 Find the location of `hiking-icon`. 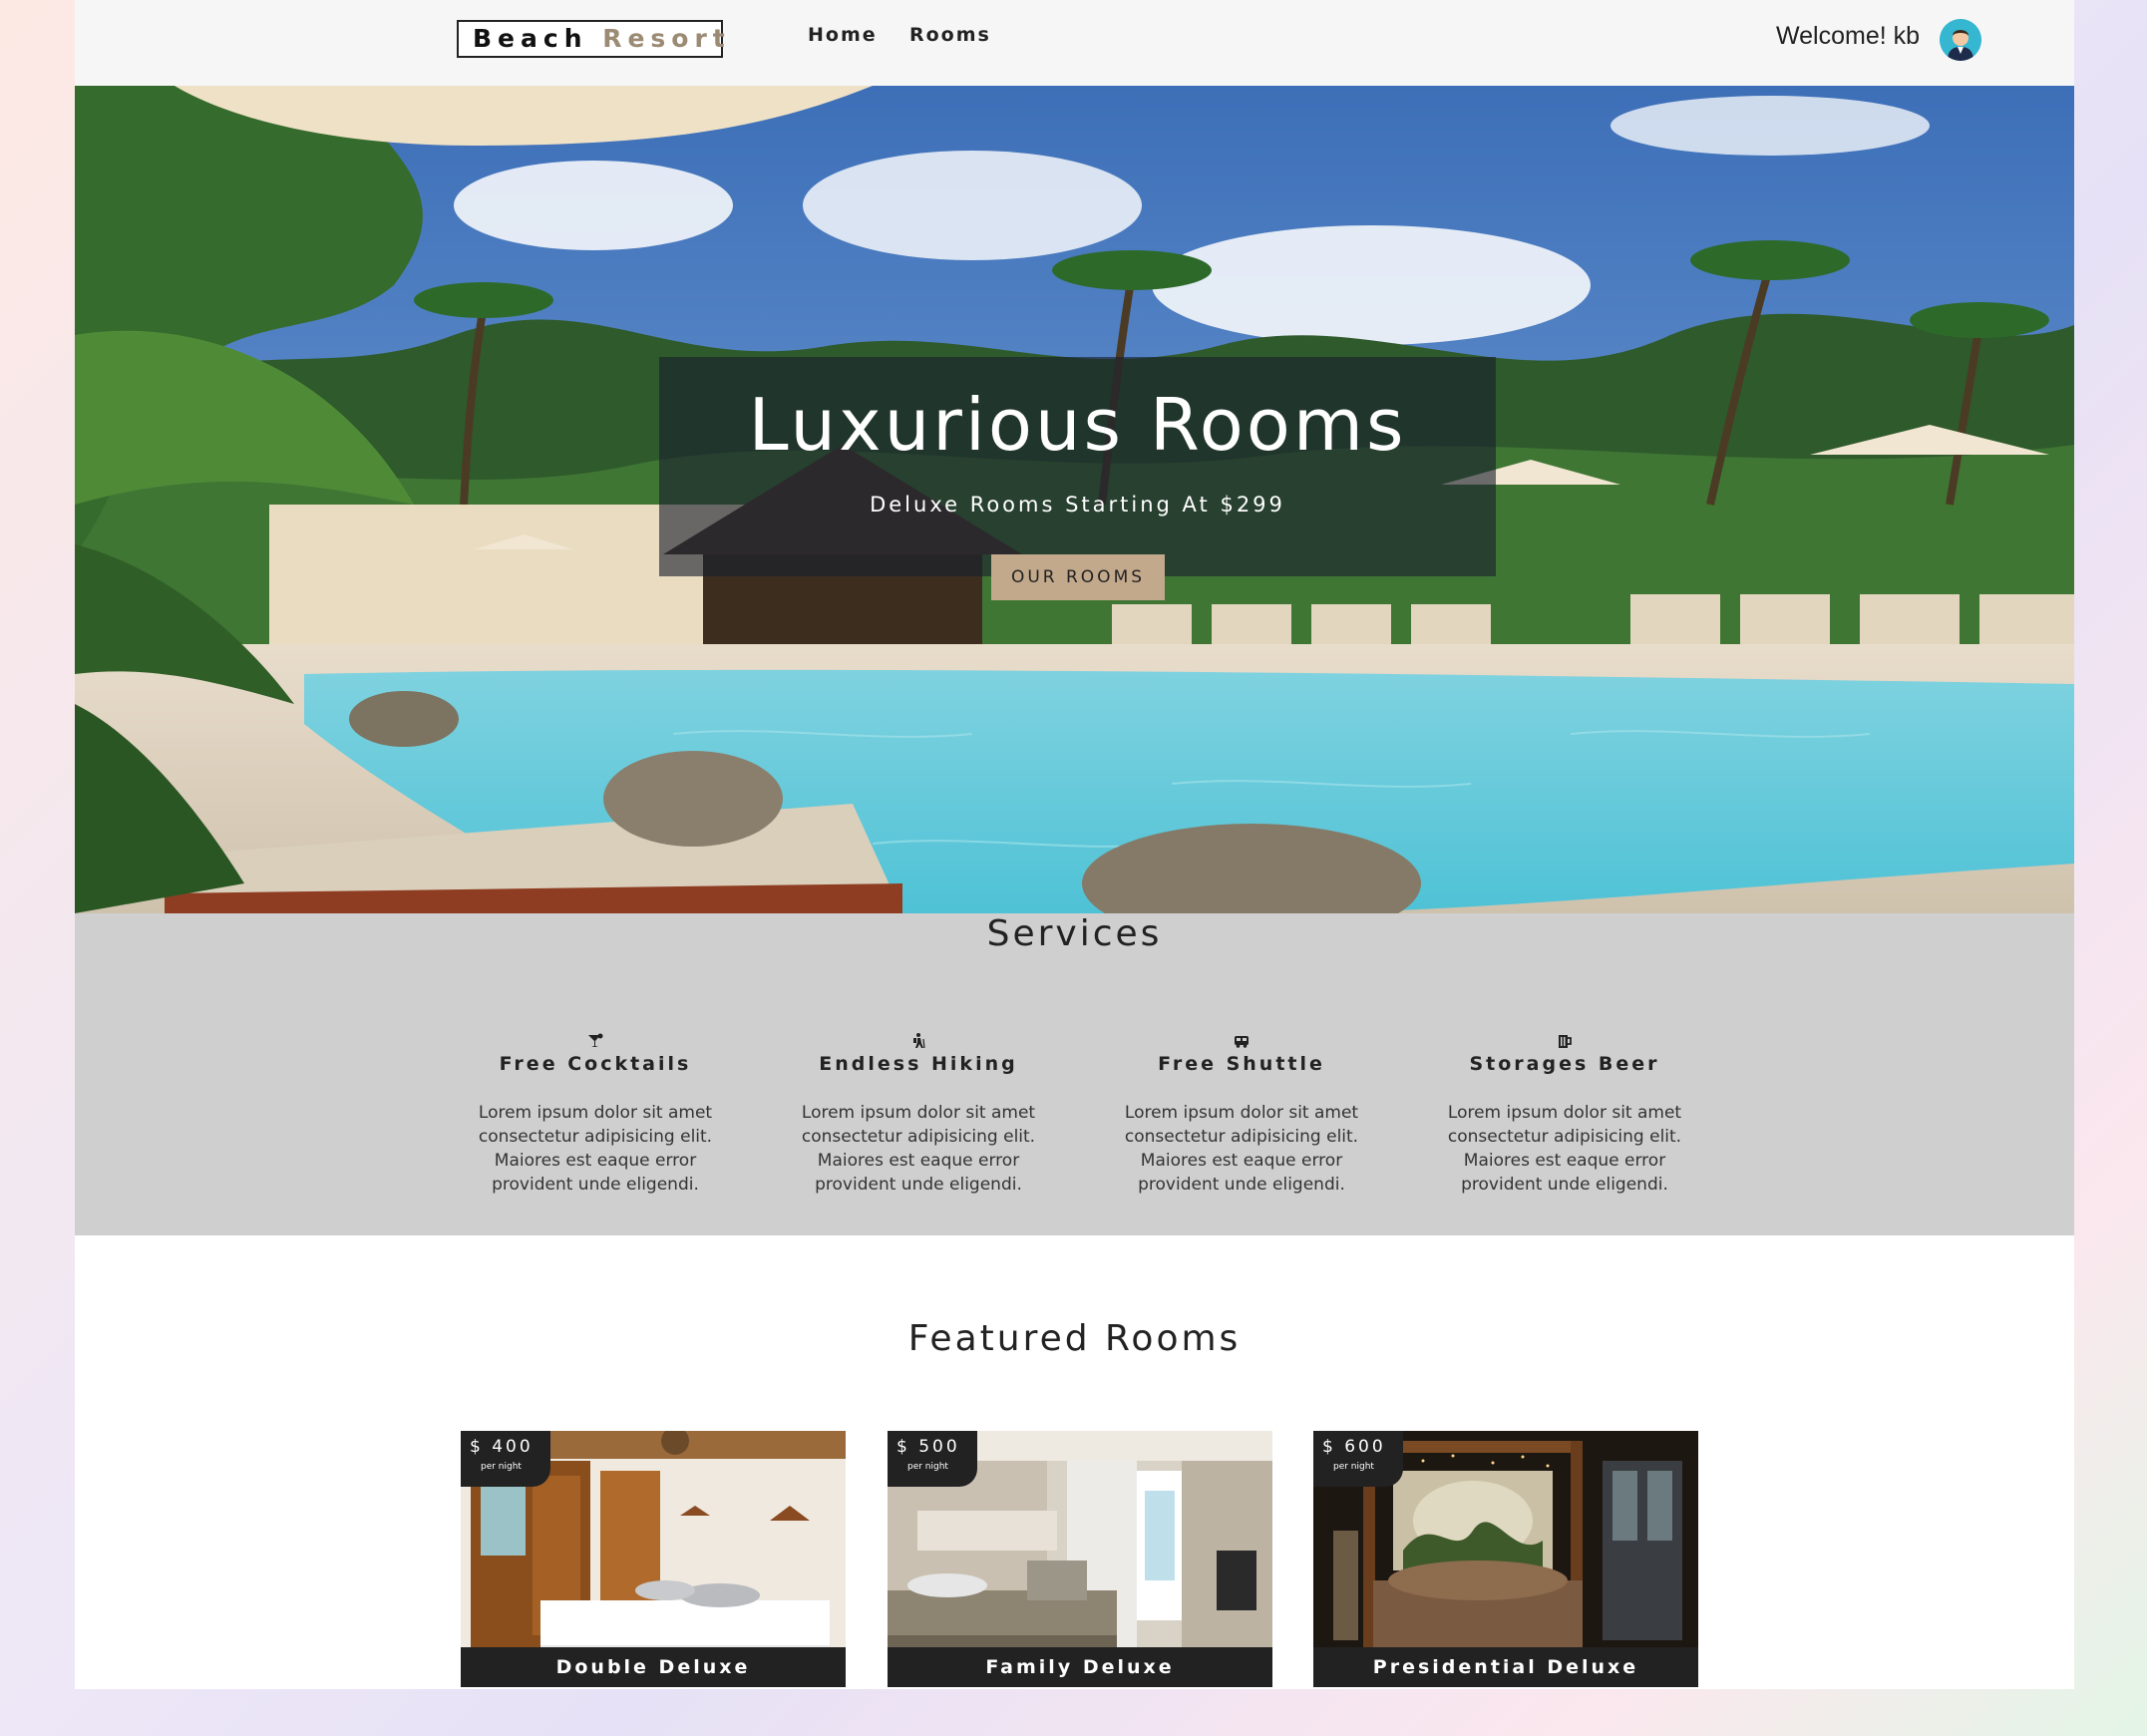

hiking-icon is located at coordinates (919, 1041).